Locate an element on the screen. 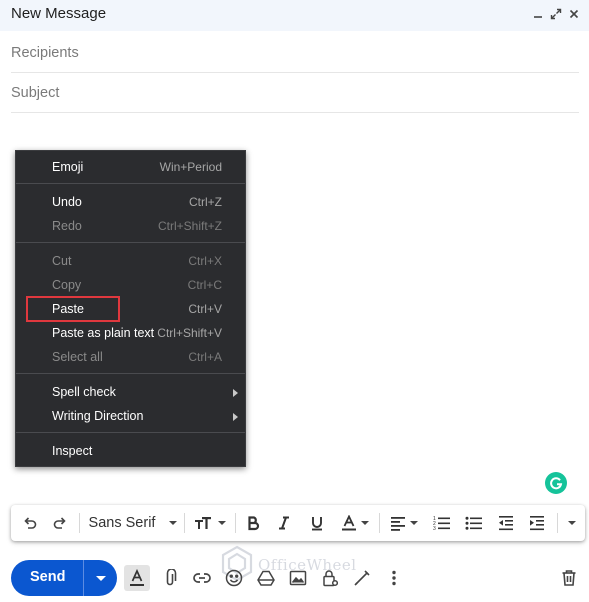 This screenshot has height=602, width=589. menu-item-writing-direction: Writing Direction is located at coordinates (130, 417).